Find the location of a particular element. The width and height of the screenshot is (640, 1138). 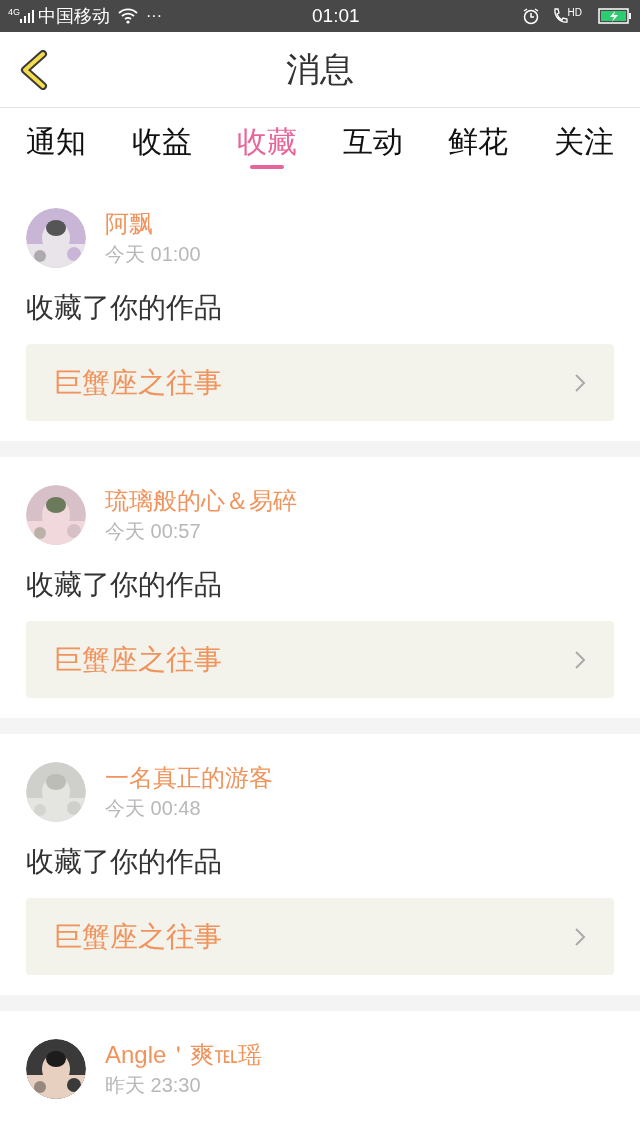

message-time: 今天 00:57 is located at coordinates (153, 531).